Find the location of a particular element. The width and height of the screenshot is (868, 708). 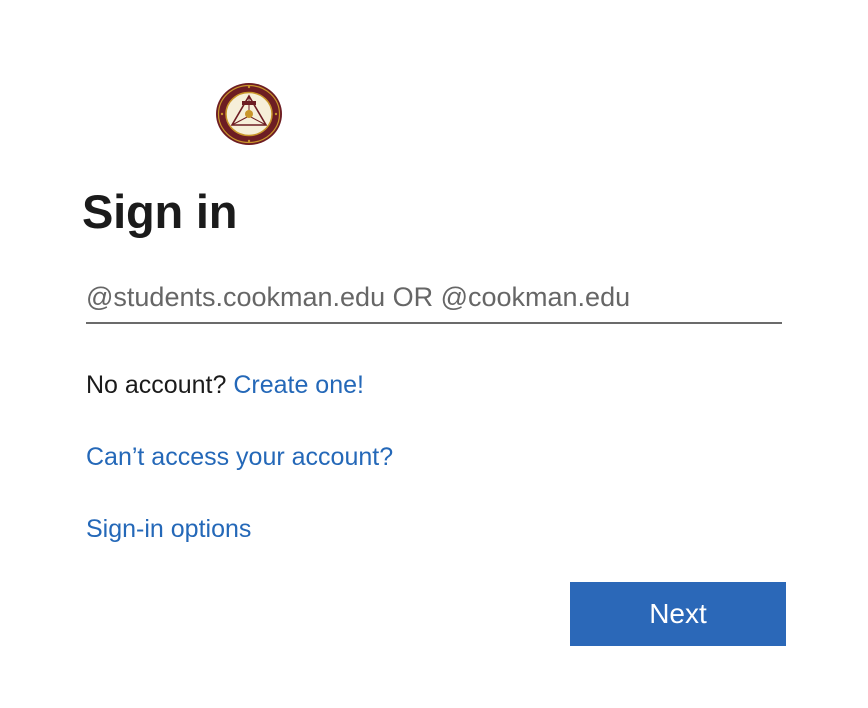

page-title: Sign in is located at coordinates (160, 211).